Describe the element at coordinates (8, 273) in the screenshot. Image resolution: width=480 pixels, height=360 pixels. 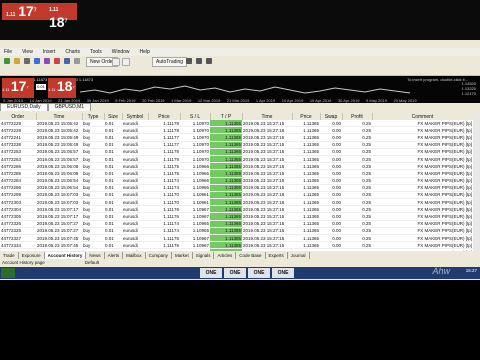
I see `start-button` at that location.